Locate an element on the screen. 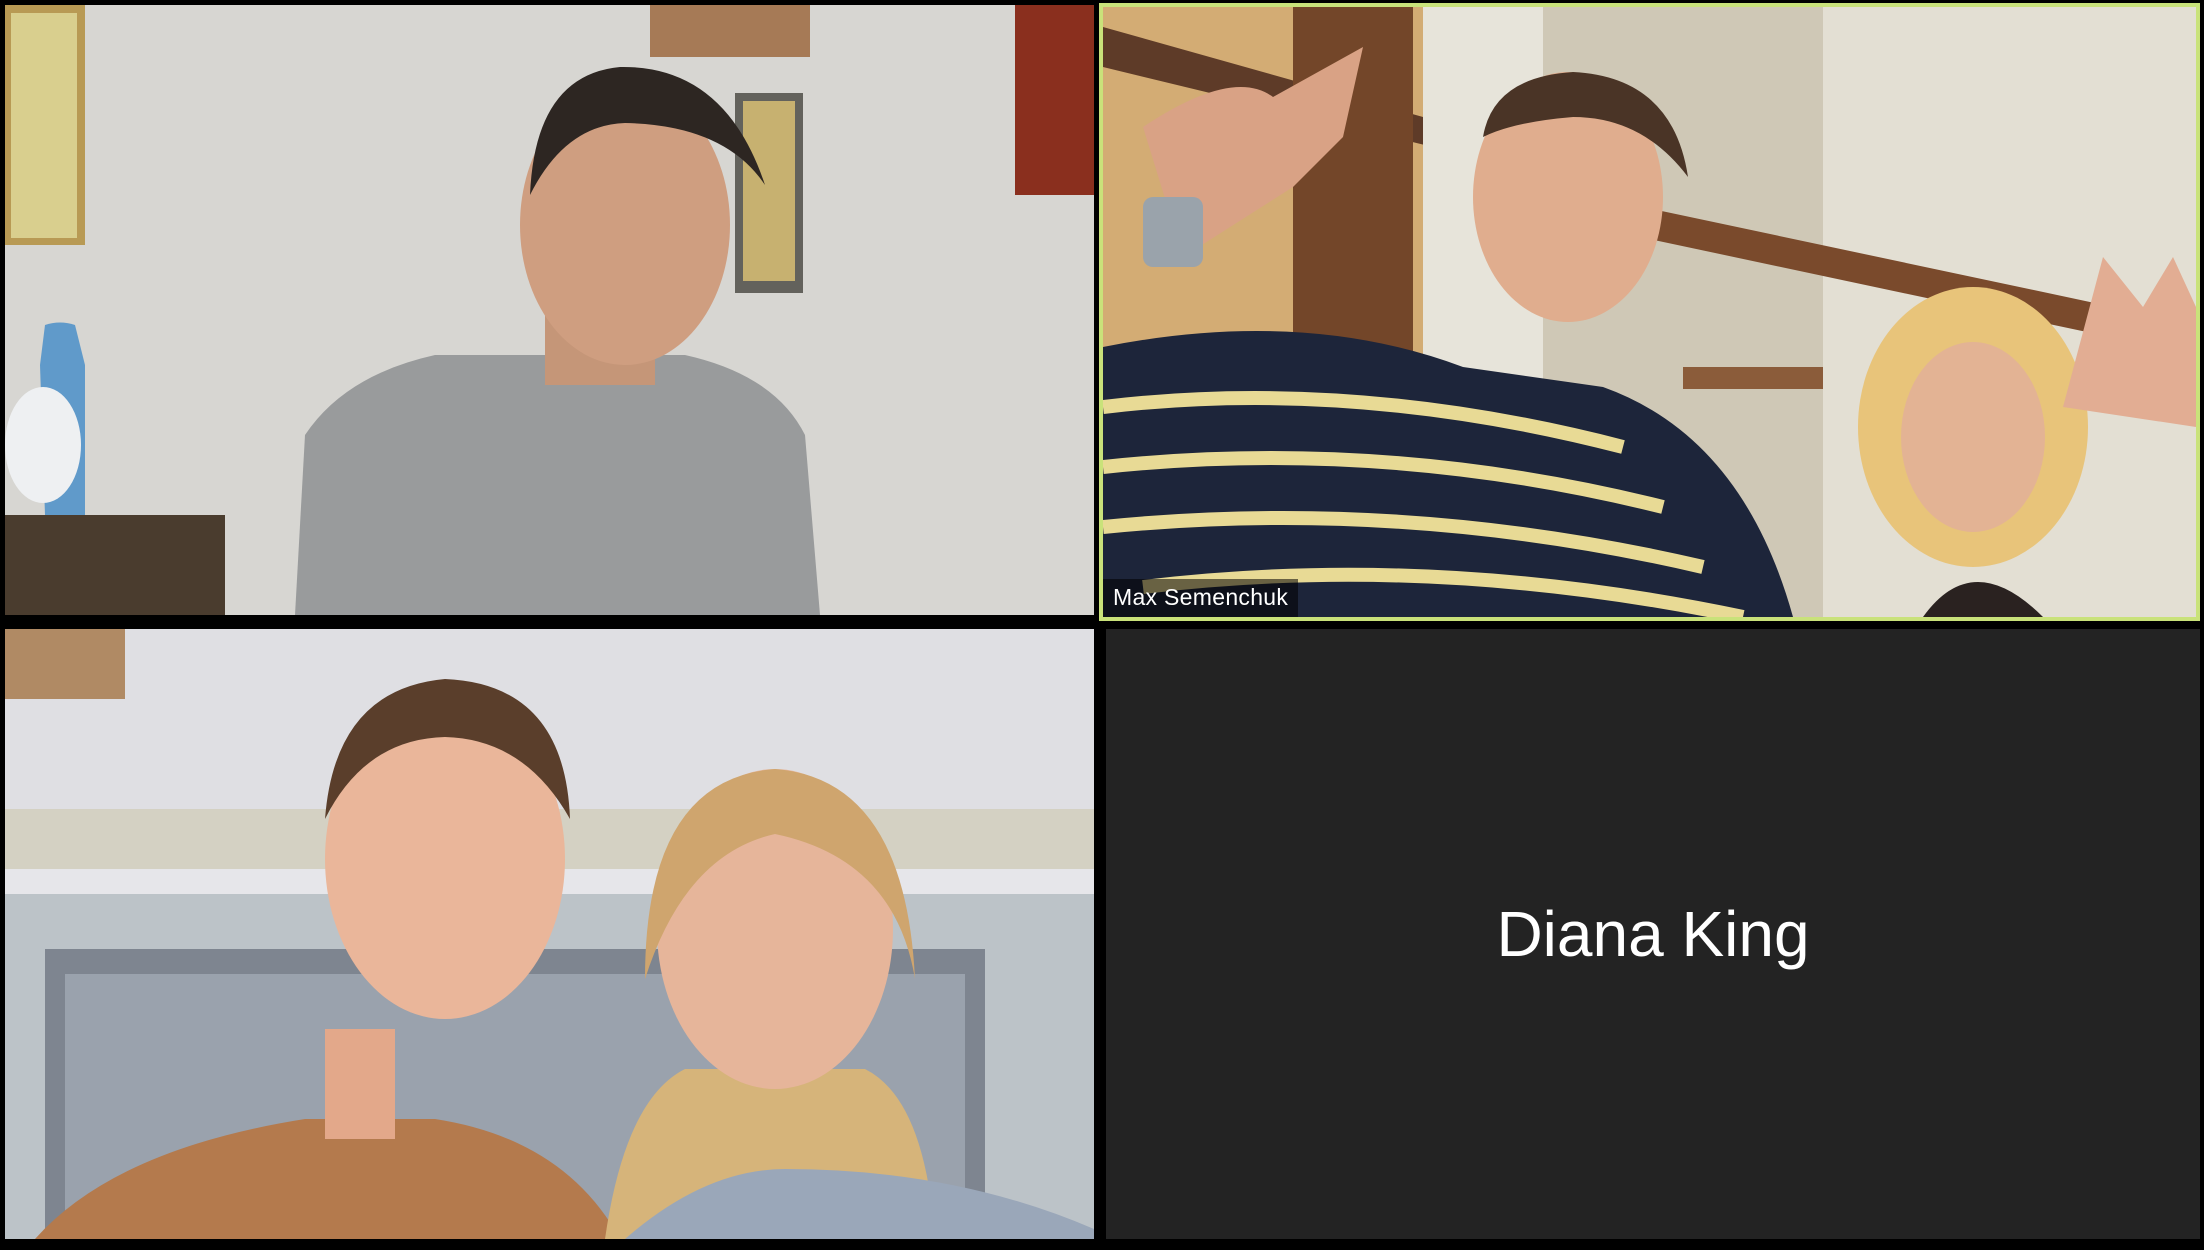 The image size is (2204, 1250). participant-name-label: Max Semenchuk is located at coordinates (1201, 598).